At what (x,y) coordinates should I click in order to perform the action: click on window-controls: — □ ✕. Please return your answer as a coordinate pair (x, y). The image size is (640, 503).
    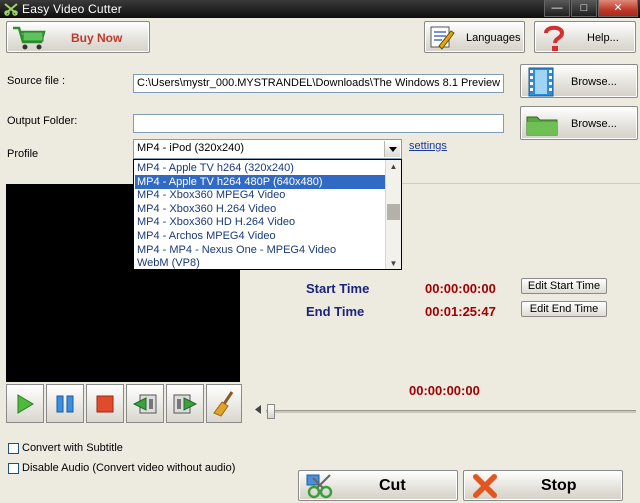
    Looking at the image, I should click on (591, 9).